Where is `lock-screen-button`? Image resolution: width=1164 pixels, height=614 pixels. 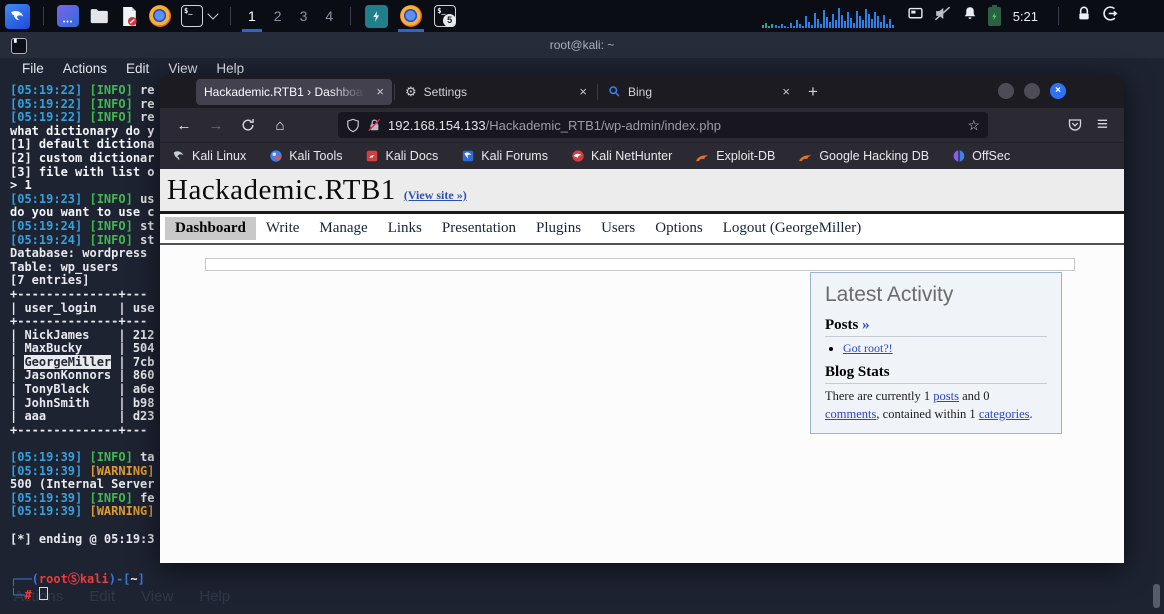 lock-screen-button is located at coordinates (1084, 16).